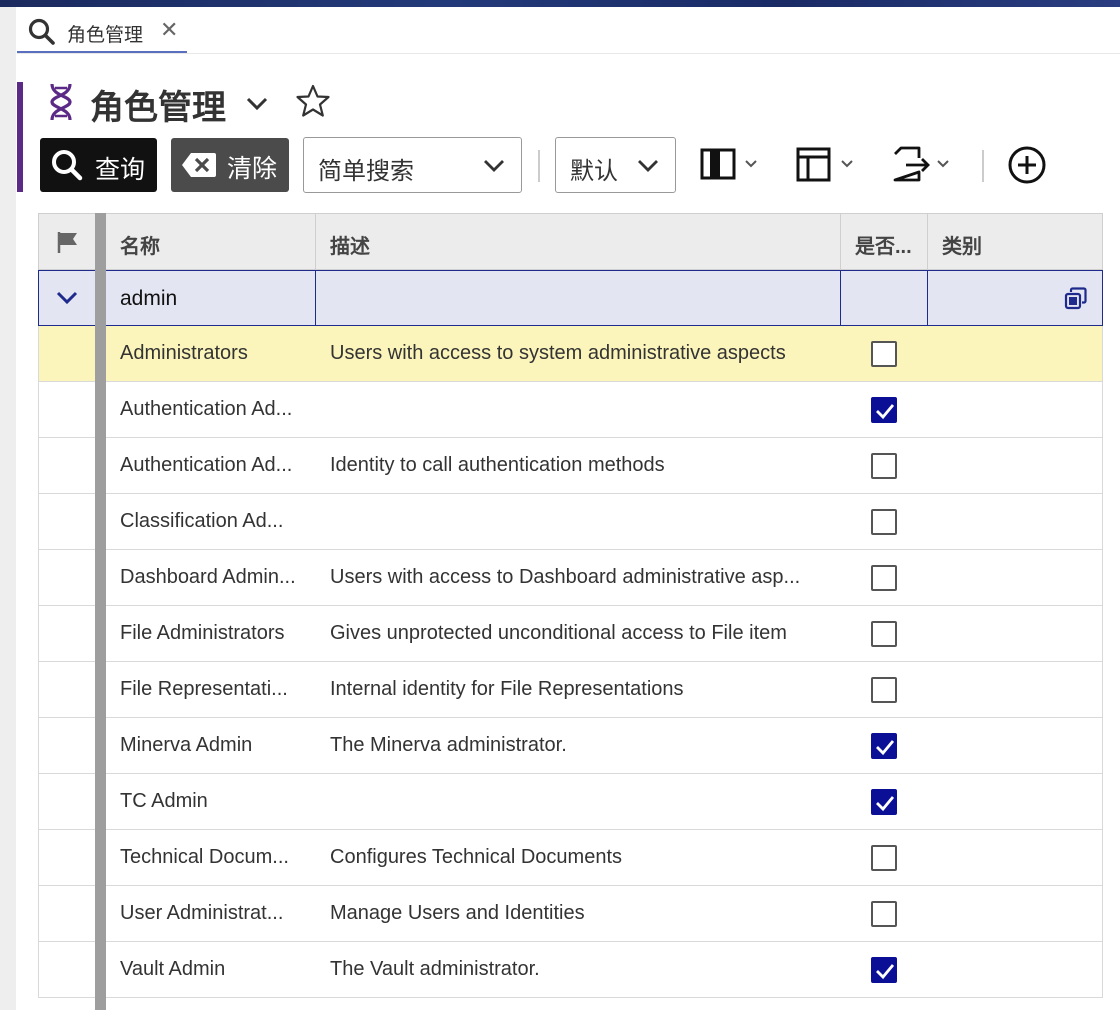 This screenshot has width=1120, height=1010. Describe the element at coordinates (476, 857) in the screenshot. I see `role-description: Configures Technical Documents` at that location.